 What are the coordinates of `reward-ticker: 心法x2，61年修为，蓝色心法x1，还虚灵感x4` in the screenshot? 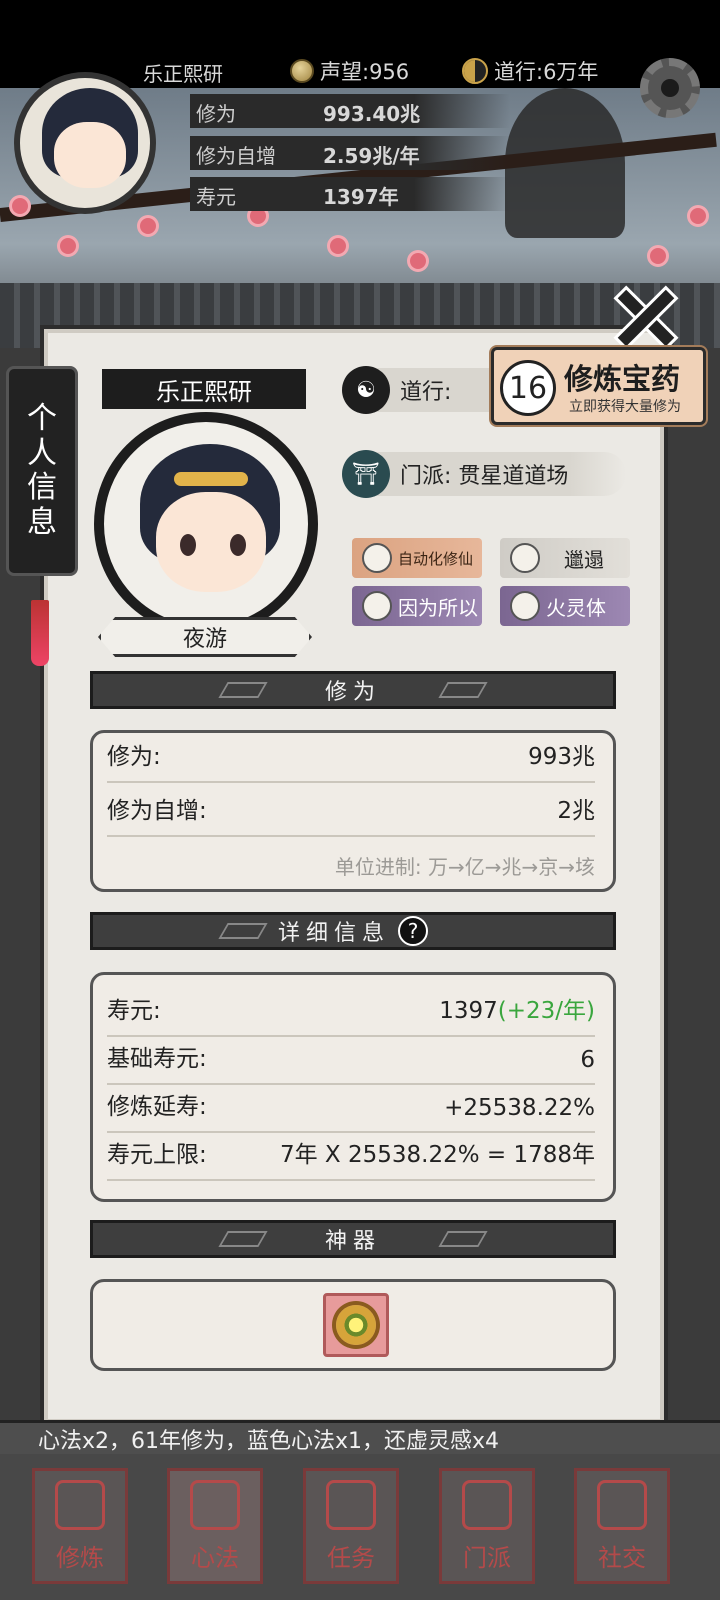 It's located at (360, 1437).